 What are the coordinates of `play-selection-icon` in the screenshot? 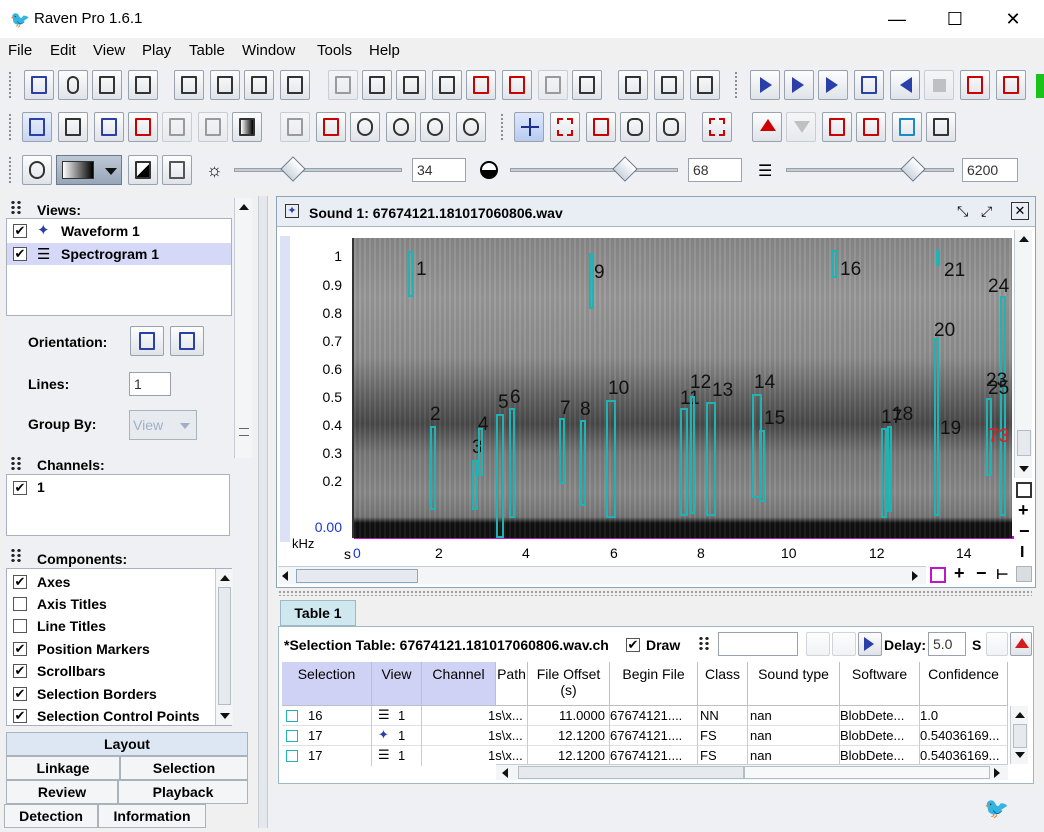 It's located at (833, 85).